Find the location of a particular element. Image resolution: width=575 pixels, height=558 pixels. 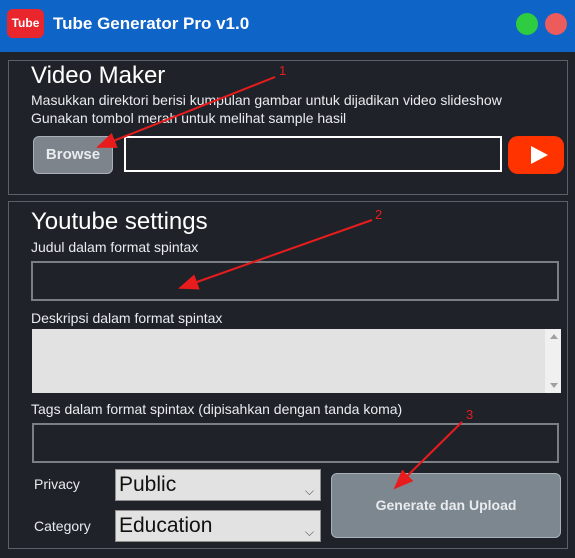

play-icon is located at coordinates (539, 155).